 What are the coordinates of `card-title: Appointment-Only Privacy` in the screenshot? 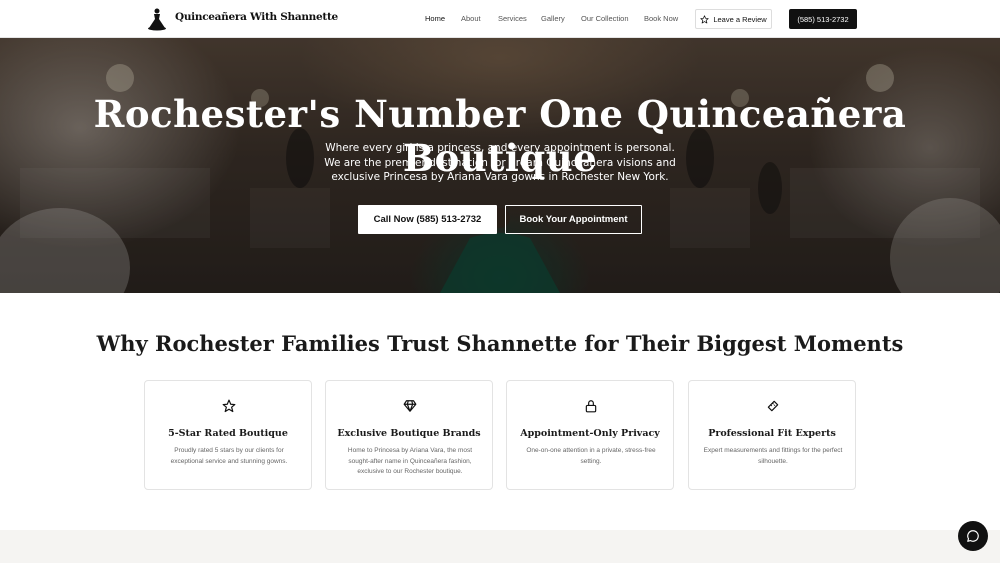 It's located at (590, 433).